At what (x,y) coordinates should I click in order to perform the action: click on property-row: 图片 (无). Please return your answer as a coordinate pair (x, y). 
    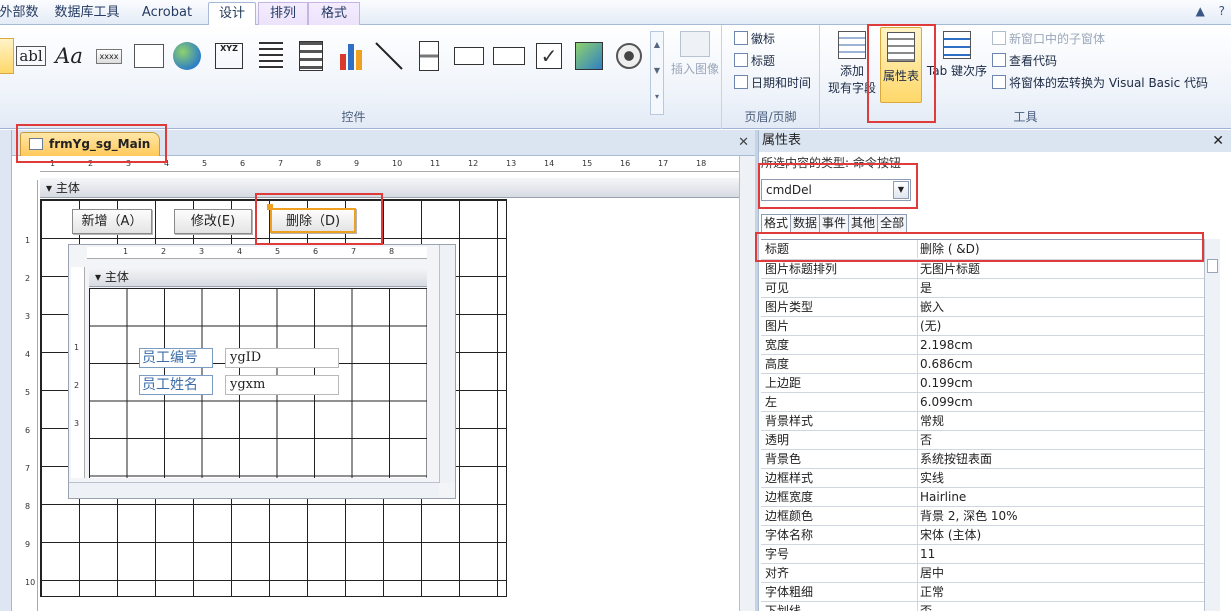
    Looking at the image, I should click on (982, 326).